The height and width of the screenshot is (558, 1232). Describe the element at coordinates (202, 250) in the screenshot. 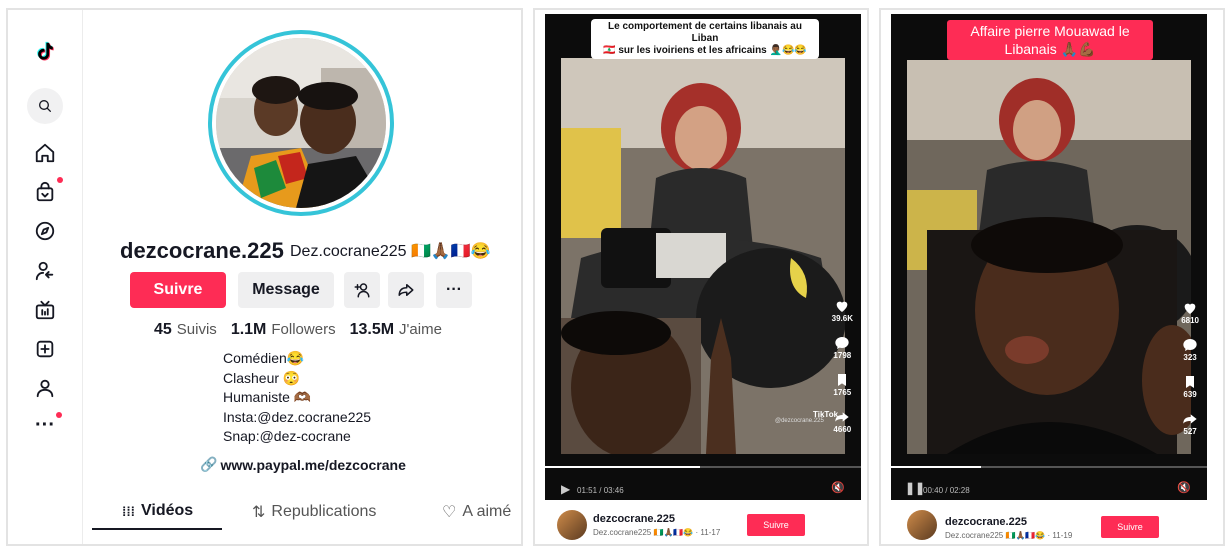

I see `profile-username: dezcocrane.225` at that location.